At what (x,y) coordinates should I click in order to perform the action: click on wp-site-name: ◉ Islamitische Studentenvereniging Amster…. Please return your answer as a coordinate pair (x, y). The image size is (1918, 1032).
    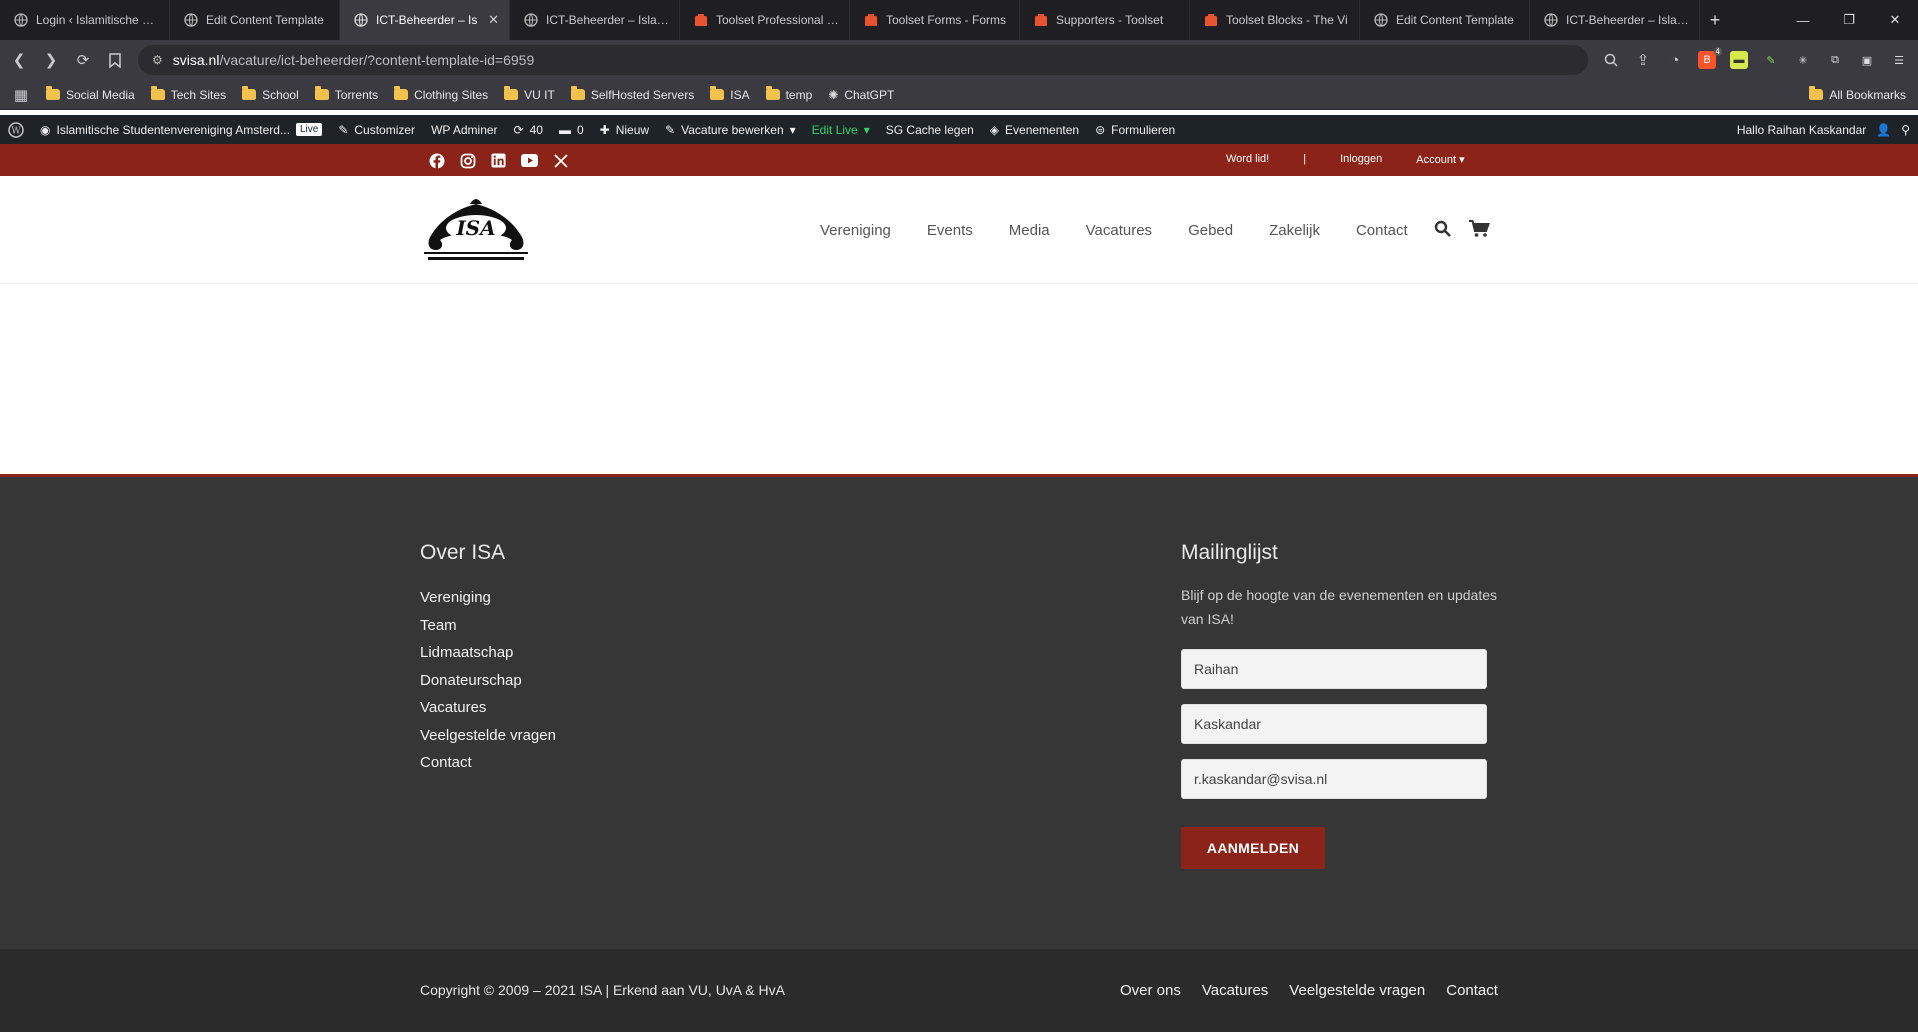
    Looking at the image, I should click on (181, 130).